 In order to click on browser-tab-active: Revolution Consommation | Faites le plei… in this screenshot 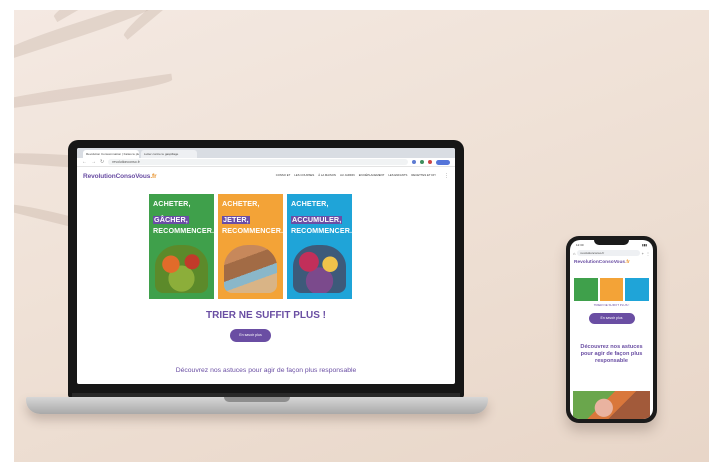, I will do `click(111, 154)`.